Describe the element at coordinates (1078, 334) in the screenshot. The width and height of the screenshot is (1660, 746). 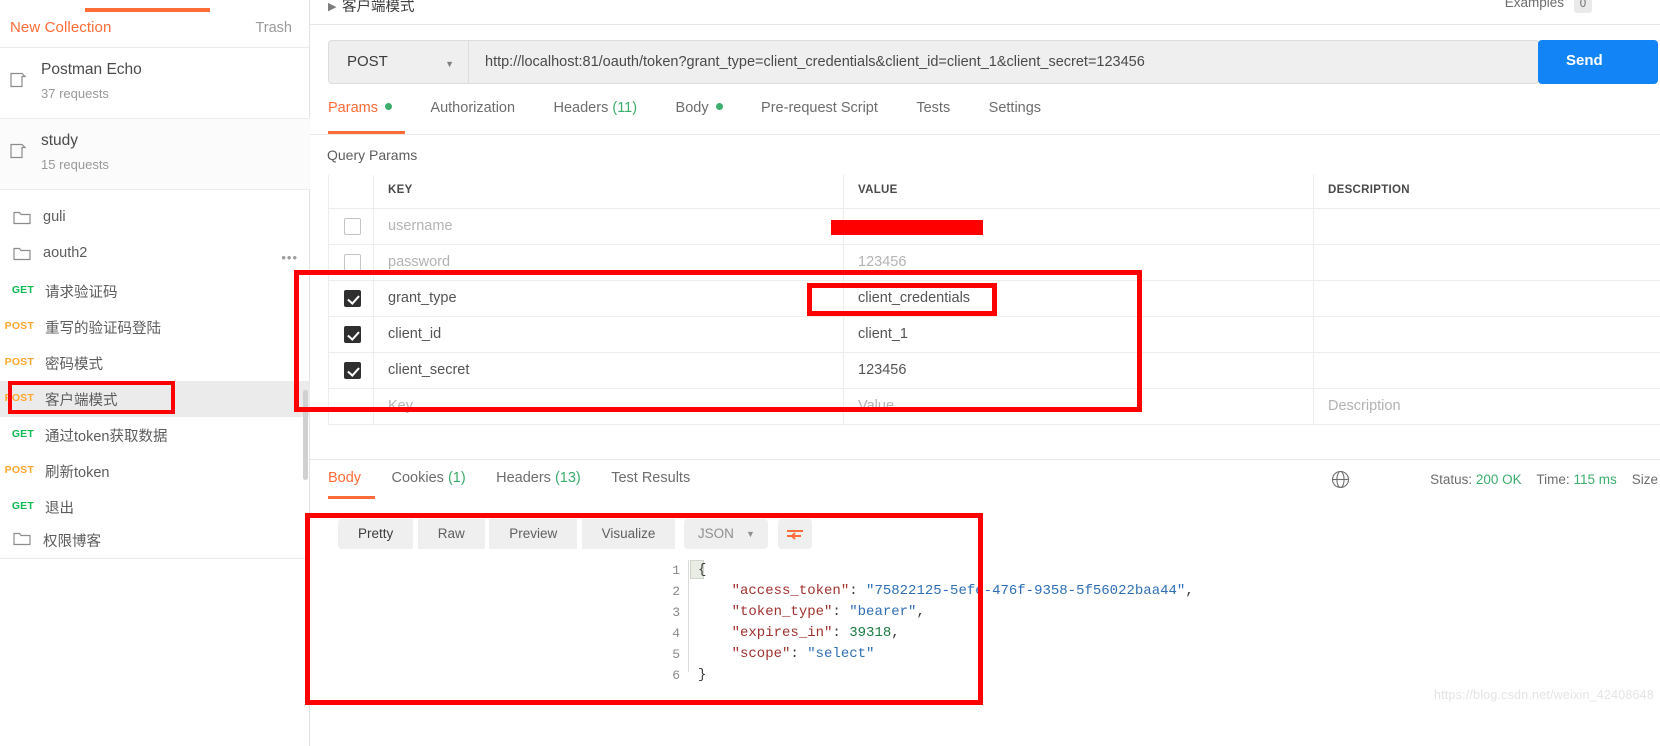
I see `row-value-cell: client_1` at that location.